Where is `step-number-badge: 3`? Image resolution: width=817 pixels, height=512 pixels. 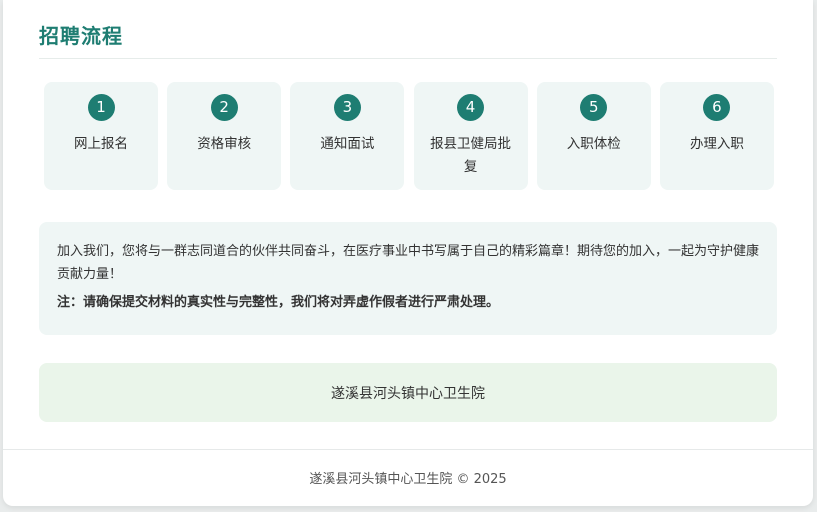 step-number-badge: 3 is located at coordinates (347, 107).